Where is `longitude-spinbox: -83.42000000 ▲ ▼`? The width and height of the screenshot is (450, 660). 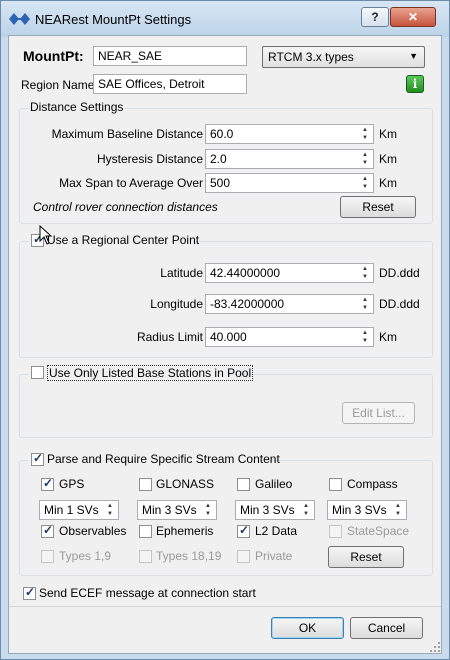
longitude-spinbox: -83.42000000 ▲ ▼ is located at coordinates (289, 304).